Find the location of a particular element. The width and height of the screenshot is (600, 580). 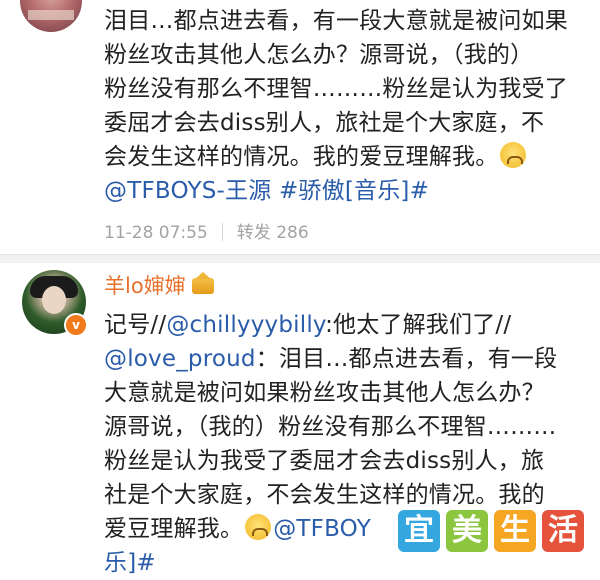

user-post-line-1: 记号//@chillyyybilly:他太了解我们了// is located at coordinates (349, 325).